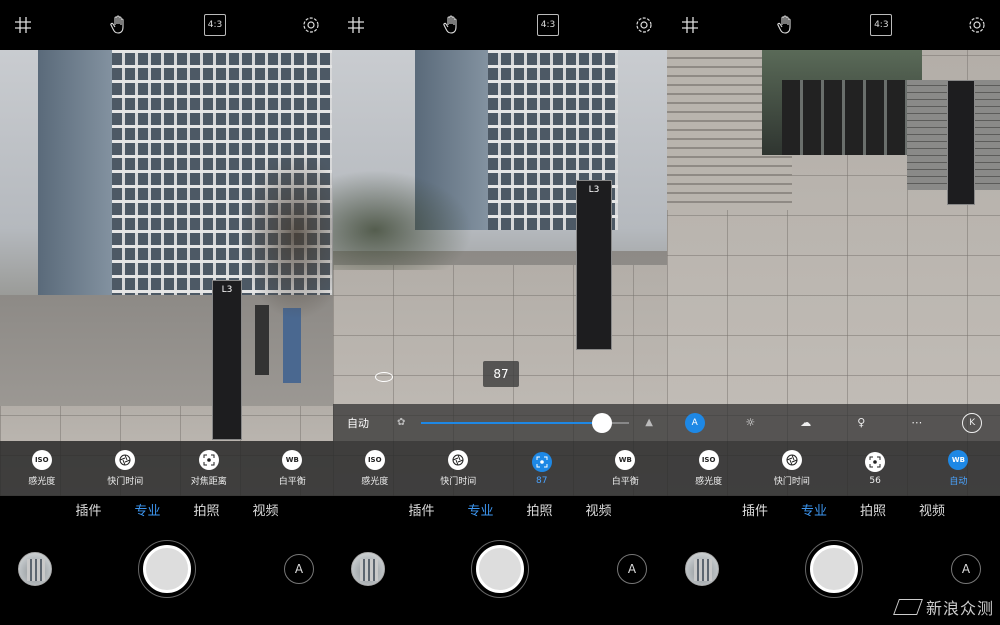  I want to click on white-balance-presets: A ☼ ☁ ♀ ⋯ K, so click(833, 422).